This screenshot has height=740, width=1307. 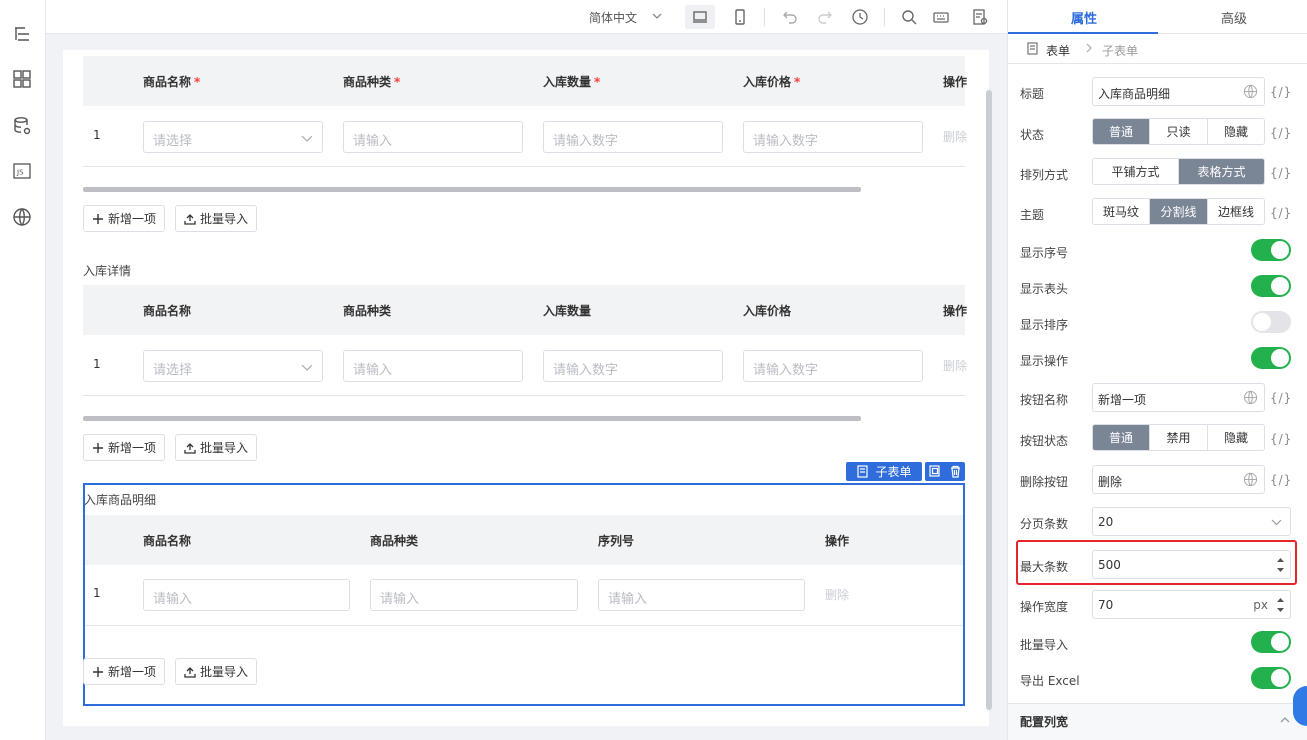 What do you see at coordinates (1191, 521) in the screenshot?
I see `page-size-select: 20` at bounding box center [1191, 521].